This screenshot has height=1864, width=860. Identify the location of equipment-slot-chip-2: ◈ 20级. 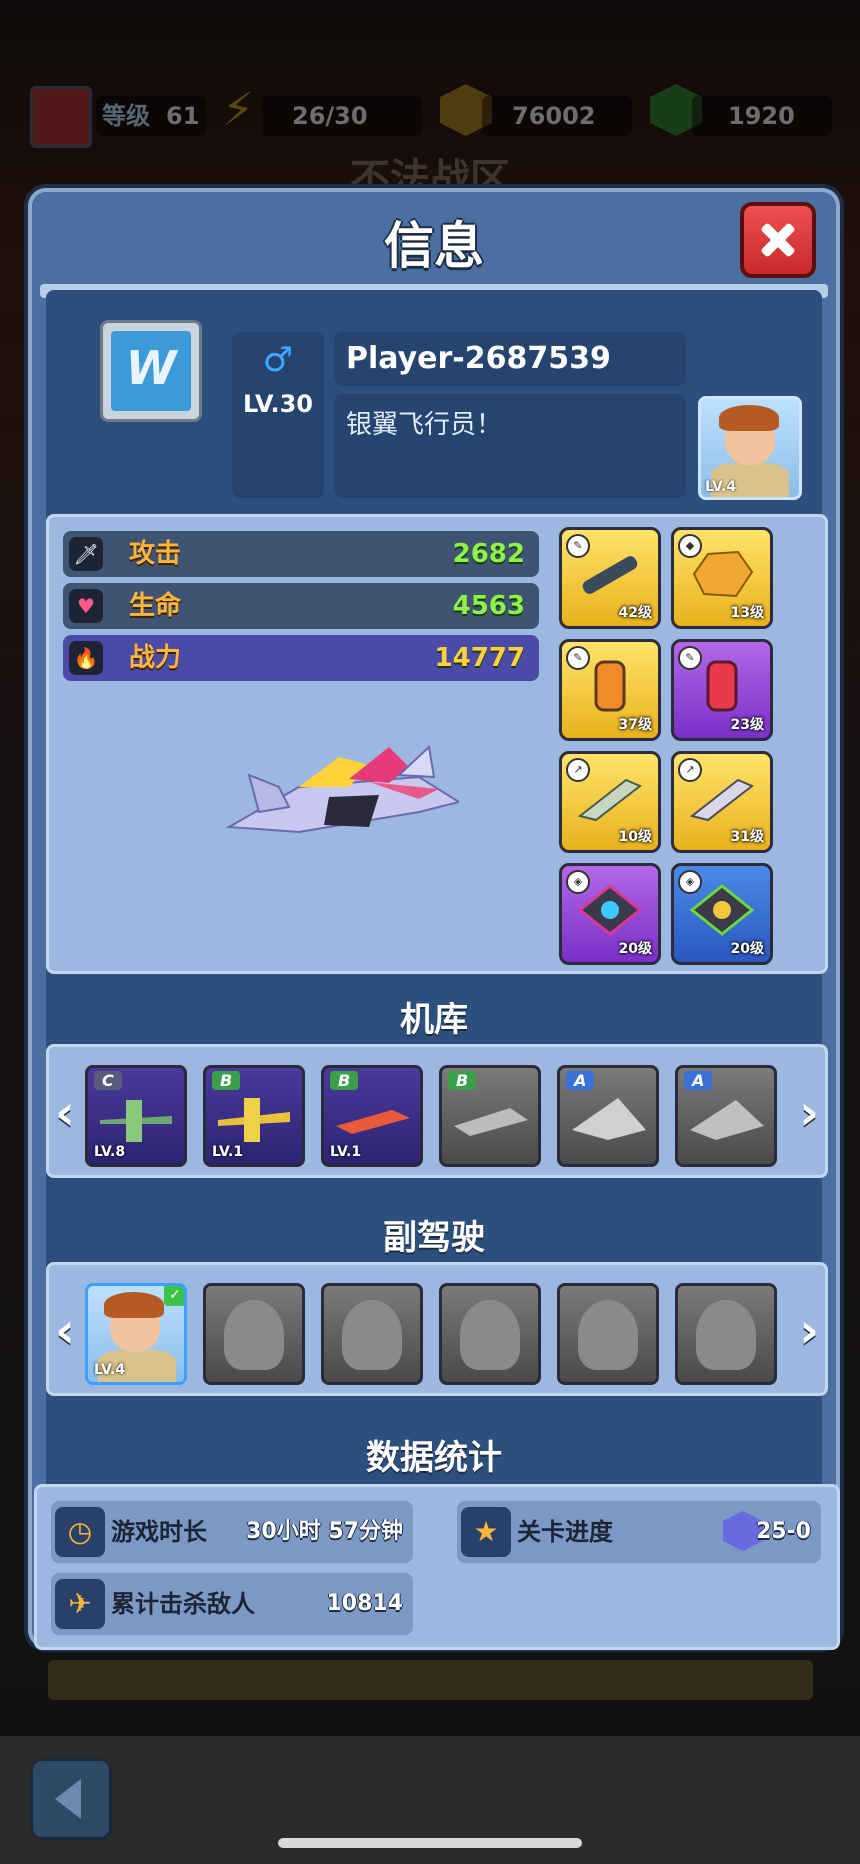
(722, 914).